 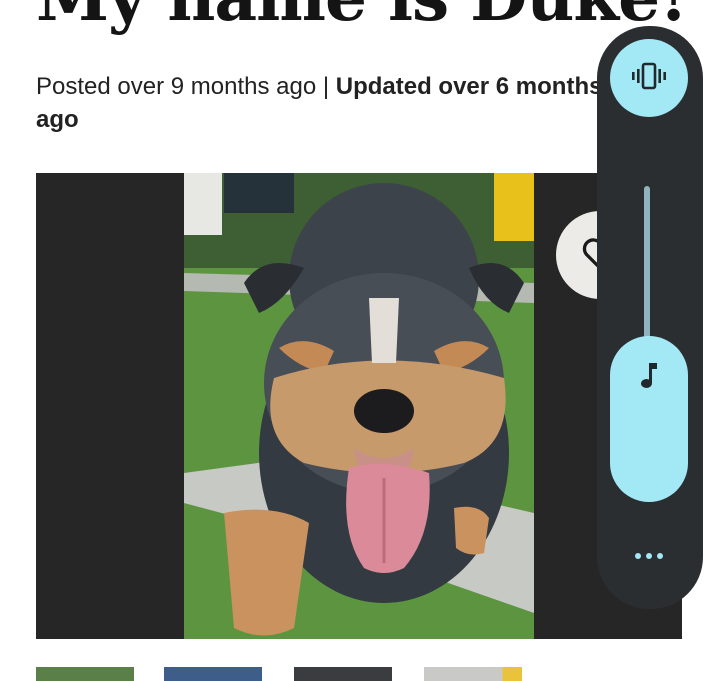 I want to click on media-volume-slider, so click(x=649, y=419).